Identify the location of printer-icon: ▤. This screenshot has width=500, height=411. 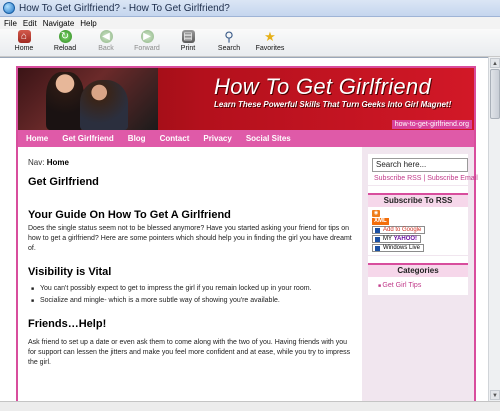
(188, 36).